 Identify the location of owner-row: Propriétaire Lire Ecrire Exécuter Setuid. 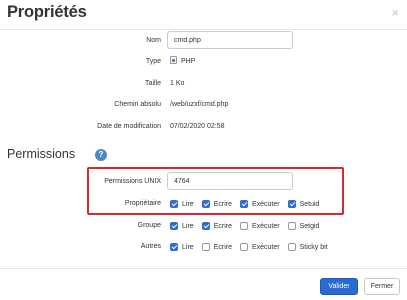
(203, 204).